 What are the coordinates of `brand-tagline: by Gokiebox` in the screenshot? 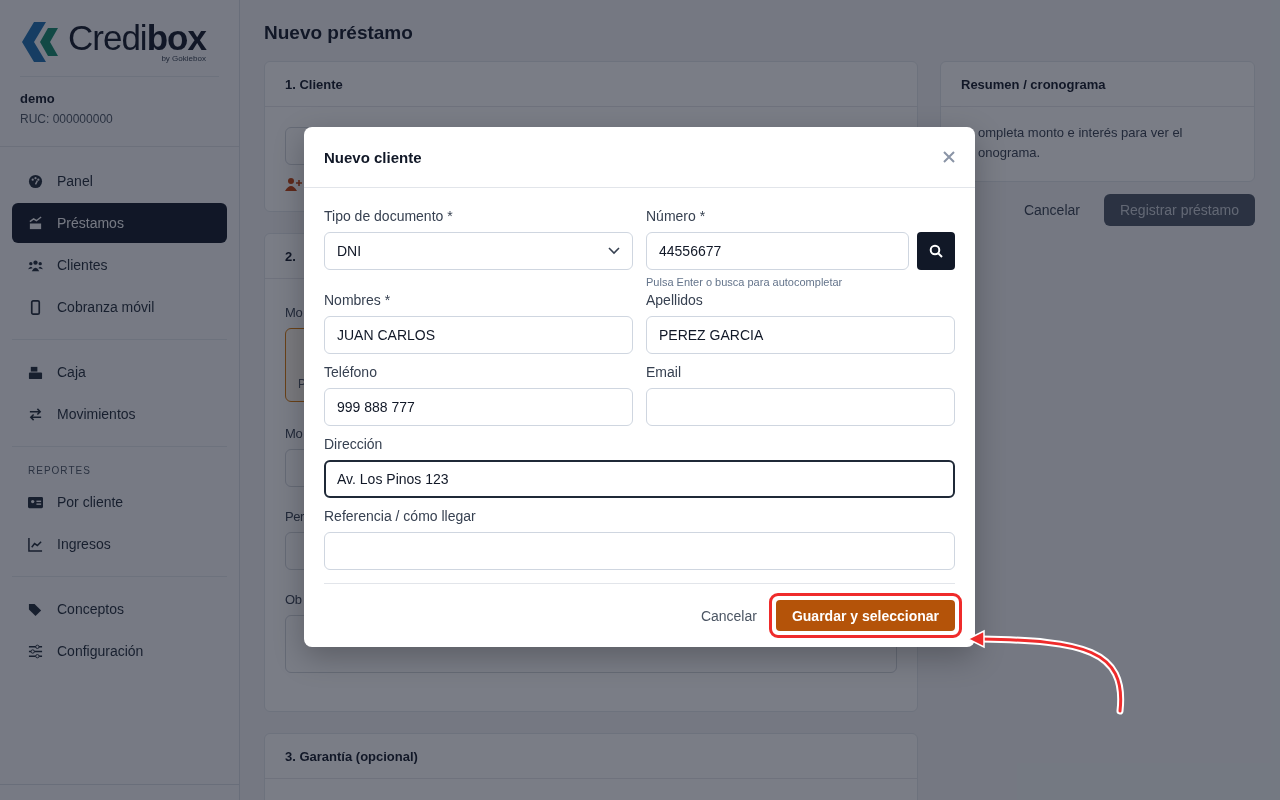 It's located at (183, 58).